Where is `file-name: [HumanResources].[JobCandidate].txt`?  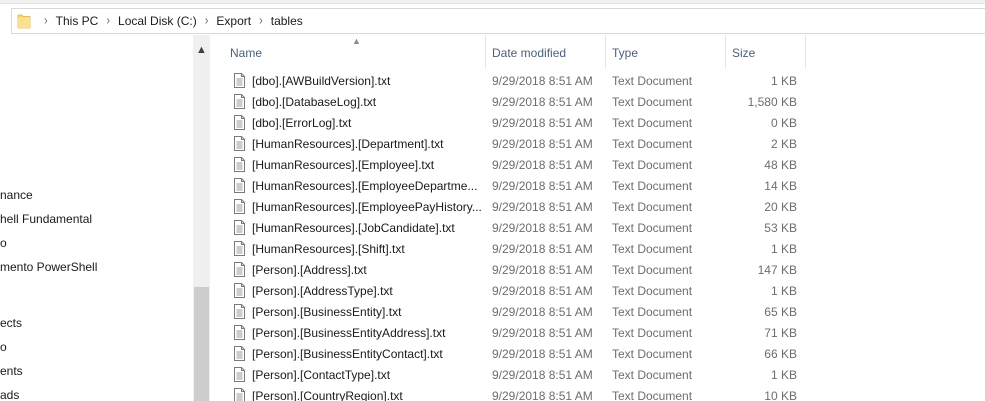 file-name: [HumanResources].[JobCandidate].txt is located at coordinates (367, 228).